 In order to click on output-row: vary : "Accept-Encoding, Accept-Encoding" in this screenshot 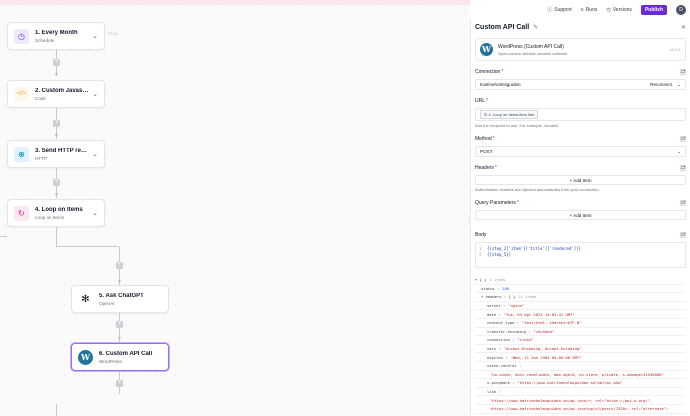, I will do `click(580, 349)`.